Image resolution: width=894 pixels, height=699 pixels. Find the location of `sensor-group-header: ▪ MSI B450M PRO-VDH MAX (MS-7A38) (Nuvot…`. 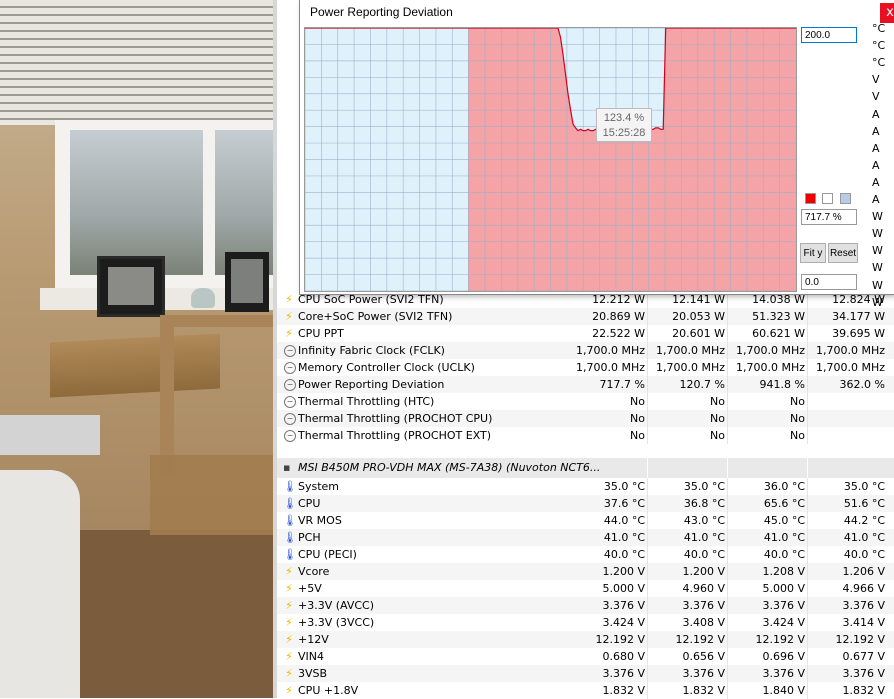

sensor-group-header: ▪ MSI B450M PRO-VDH MAX (MS-7A38) (Nuvot… is located at coordinates (585, 468).